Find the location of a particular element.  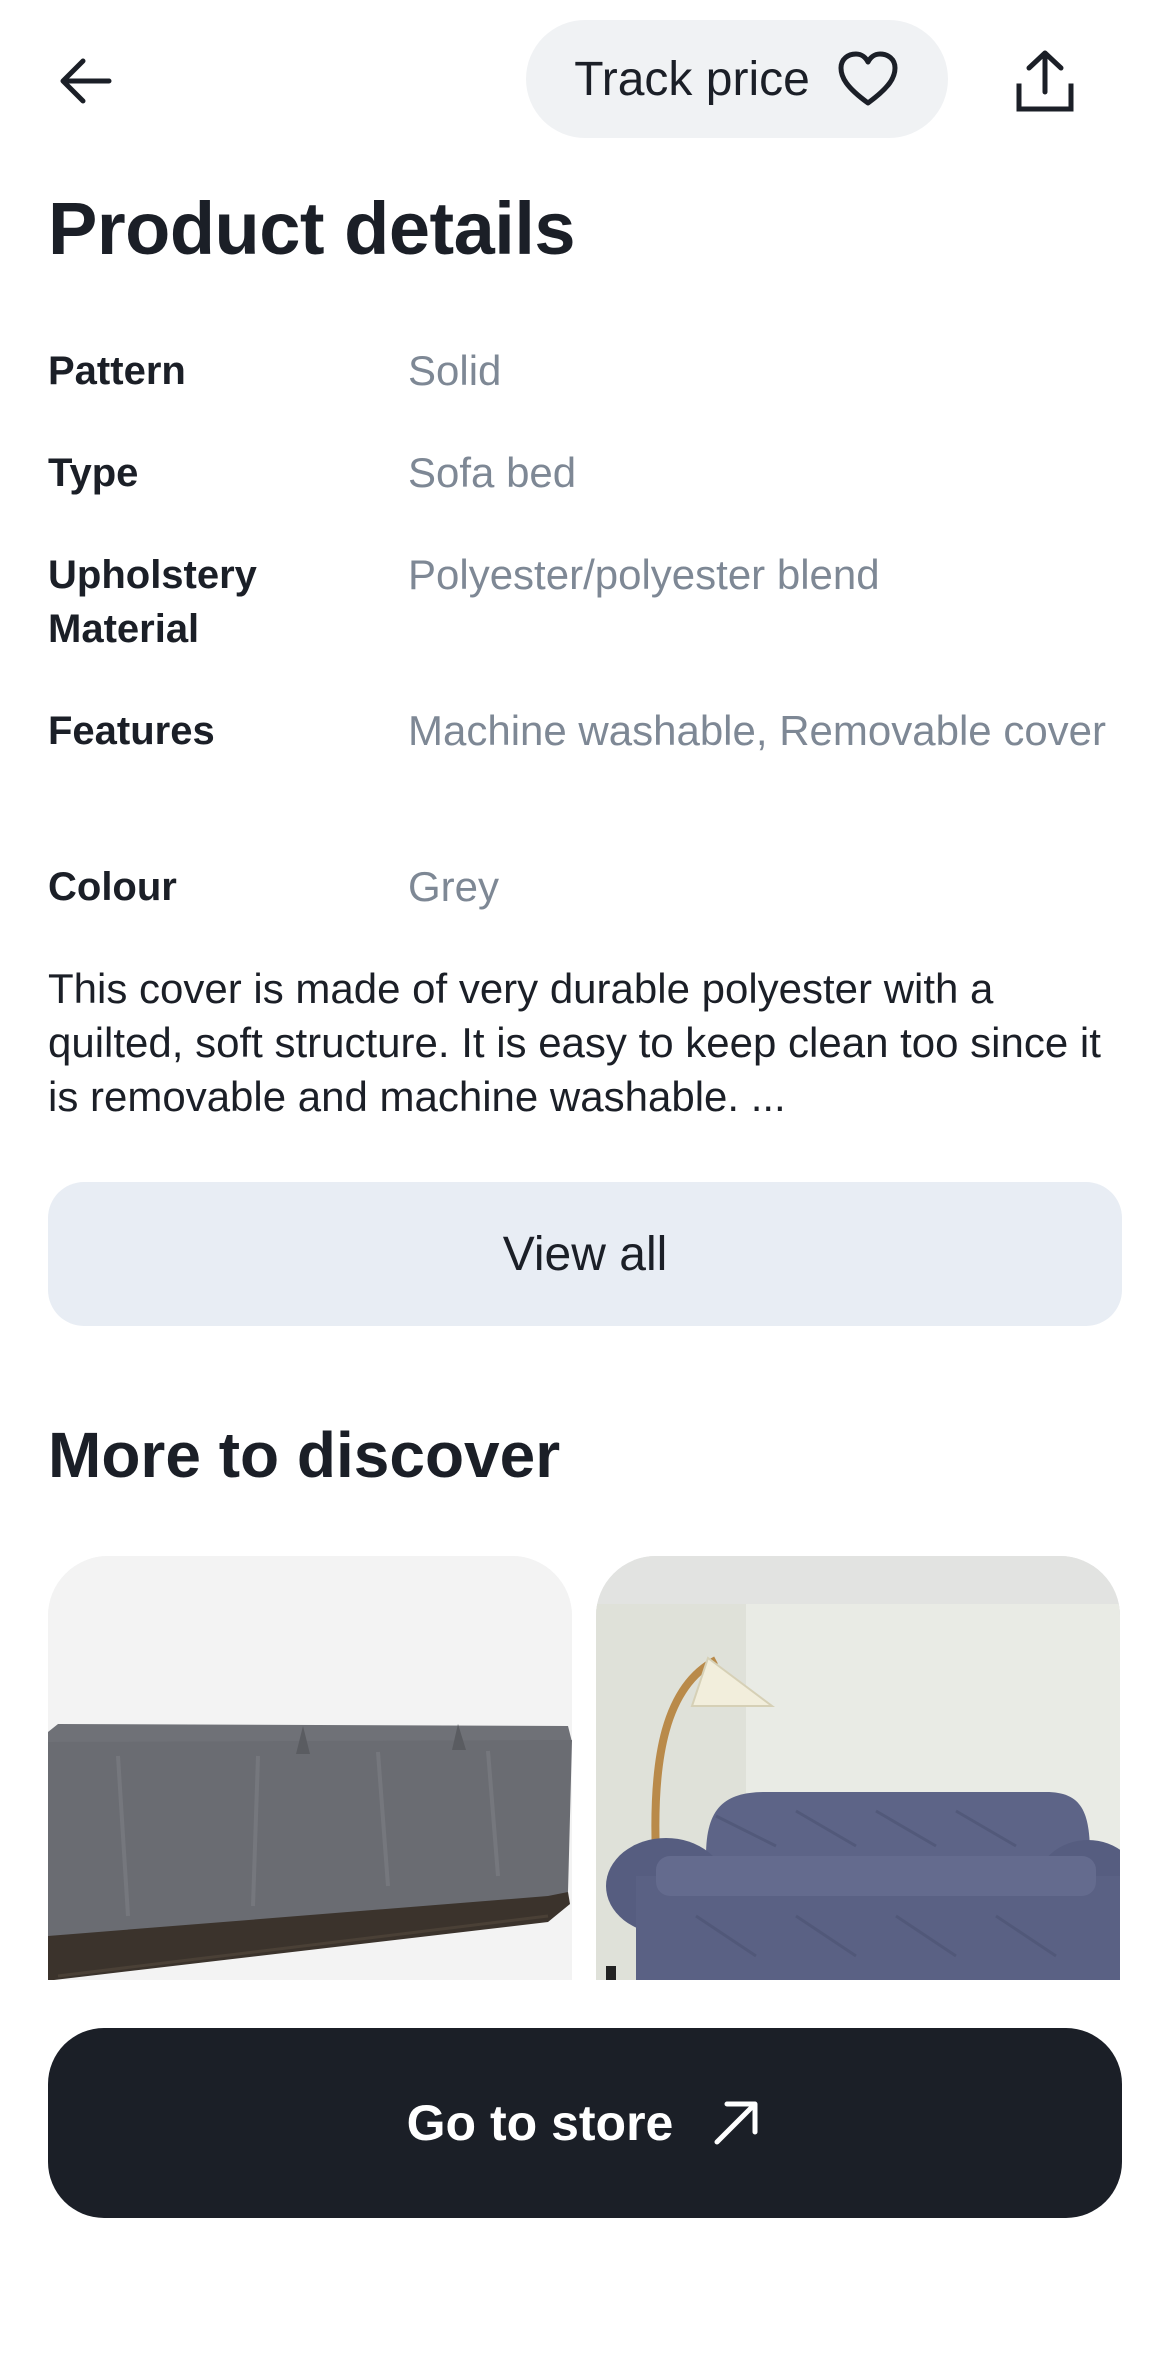

detail-value-type: Sofa bed is located at coordinates (492, 472).